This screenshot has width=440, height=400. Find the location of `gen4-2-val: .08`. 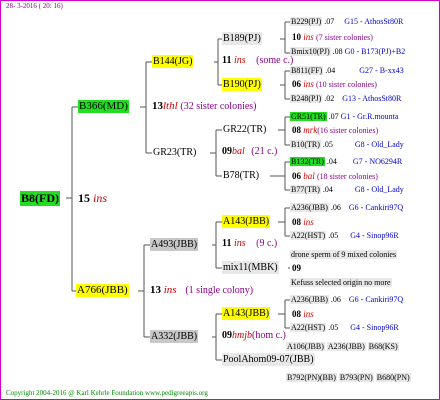

gen4-2-val: .08 is located at coordinates (337, 51).